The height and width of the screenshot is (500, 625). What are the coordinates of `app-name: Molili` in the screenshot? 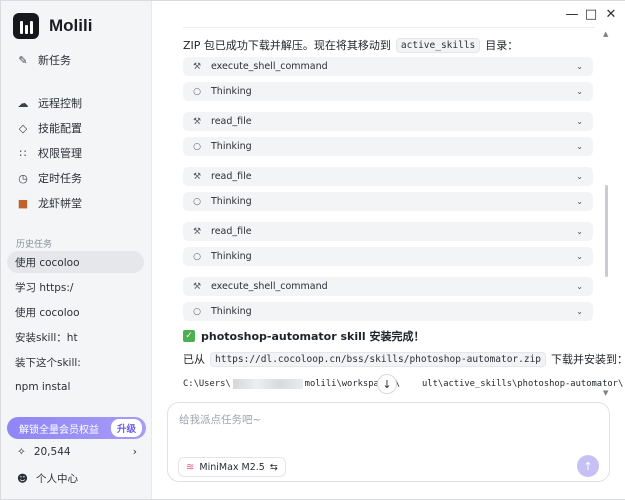 It's located at (71, 25).